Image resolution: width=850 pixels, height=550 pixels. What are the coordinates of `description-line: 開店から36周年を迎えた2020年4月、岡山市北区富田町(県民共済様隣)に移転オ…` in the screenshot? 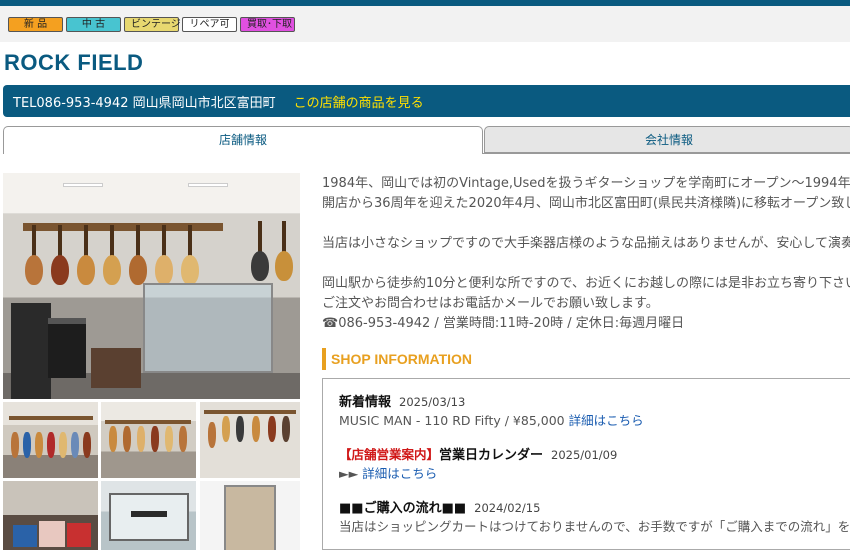 It's located at (586, 203).